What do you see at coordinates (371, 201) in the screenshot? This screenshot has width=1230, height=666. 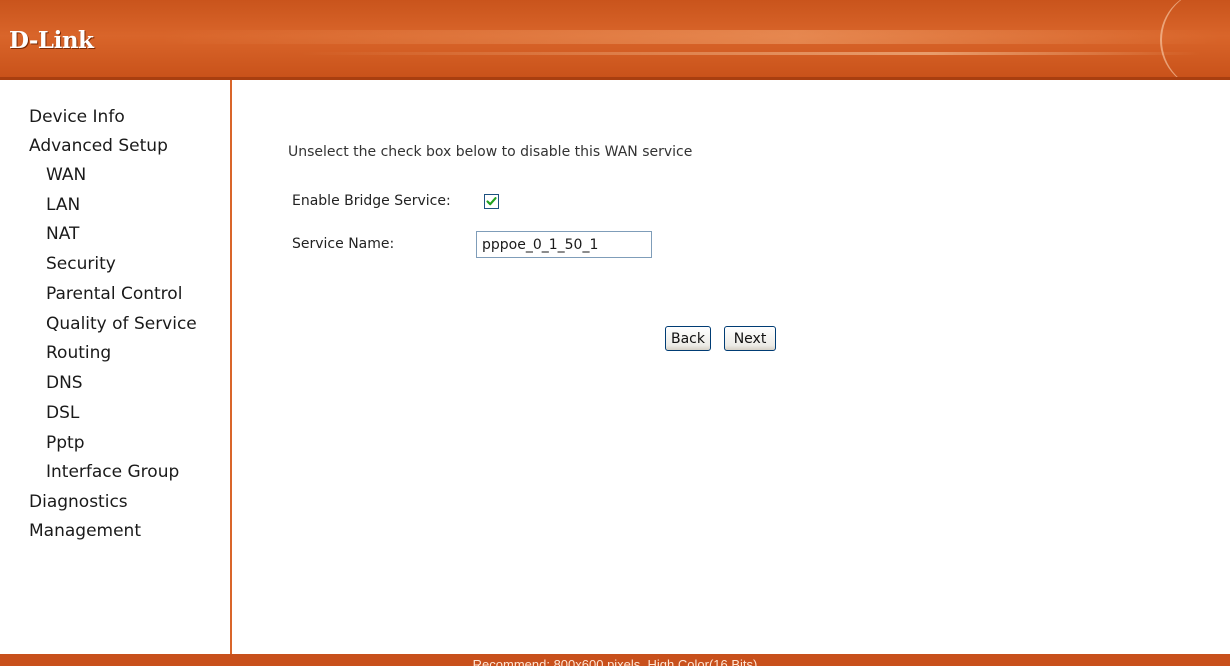 I see `enable-bridge-label: Enable Bridge Service:` at bounding box center [371, 201].